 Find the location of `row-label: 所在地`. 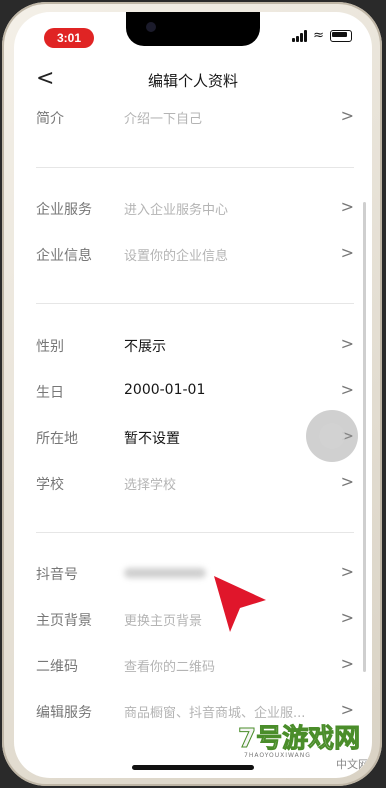

row-label: 所在地 is located at coordinates (57, 439).